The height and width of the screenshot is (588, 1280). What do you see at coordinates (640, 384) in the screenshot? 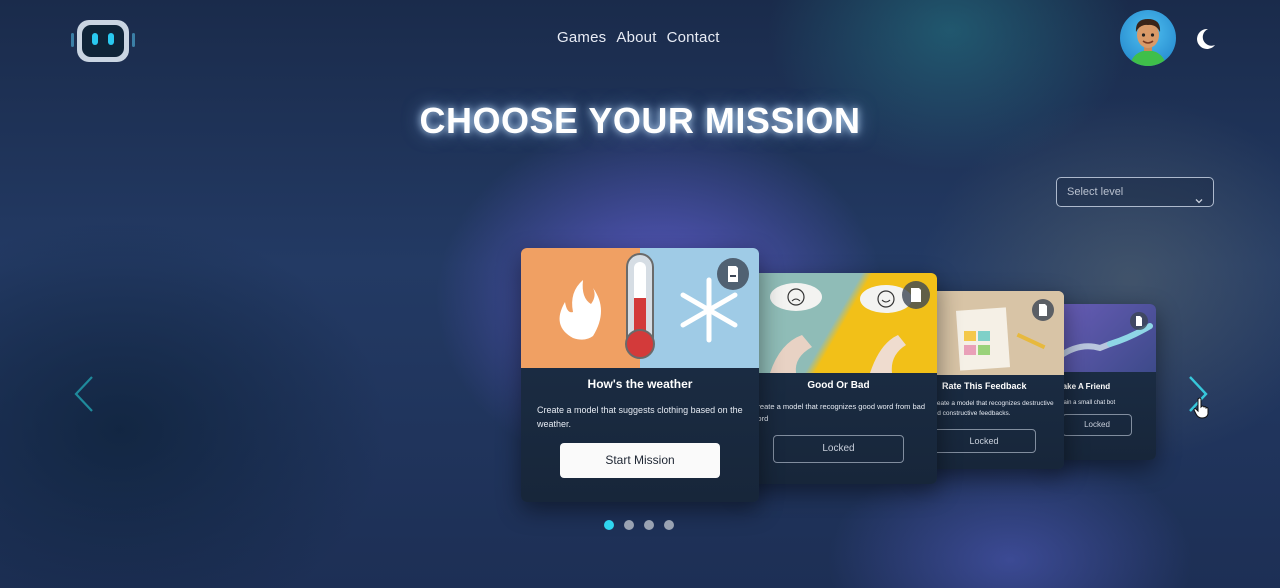
I see `mission-title: How's the weather` at bounding box center [640, 384].